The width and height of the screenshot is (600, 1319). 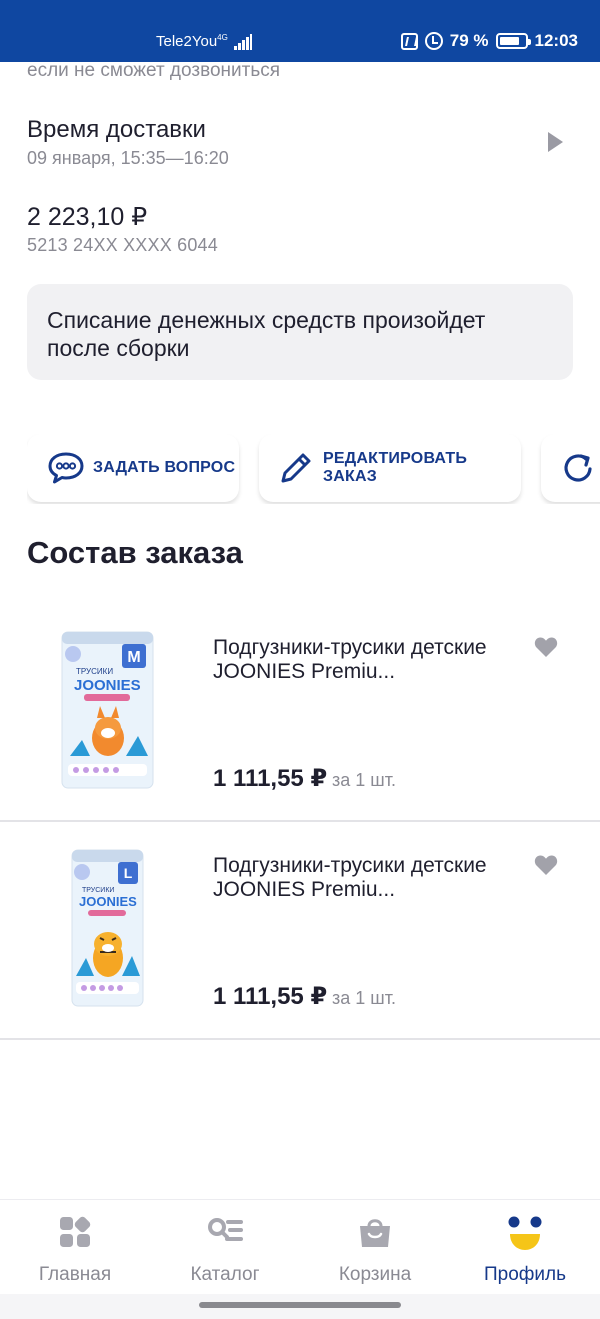 I want to click on alarm-icon, so click(x=433, y=41).